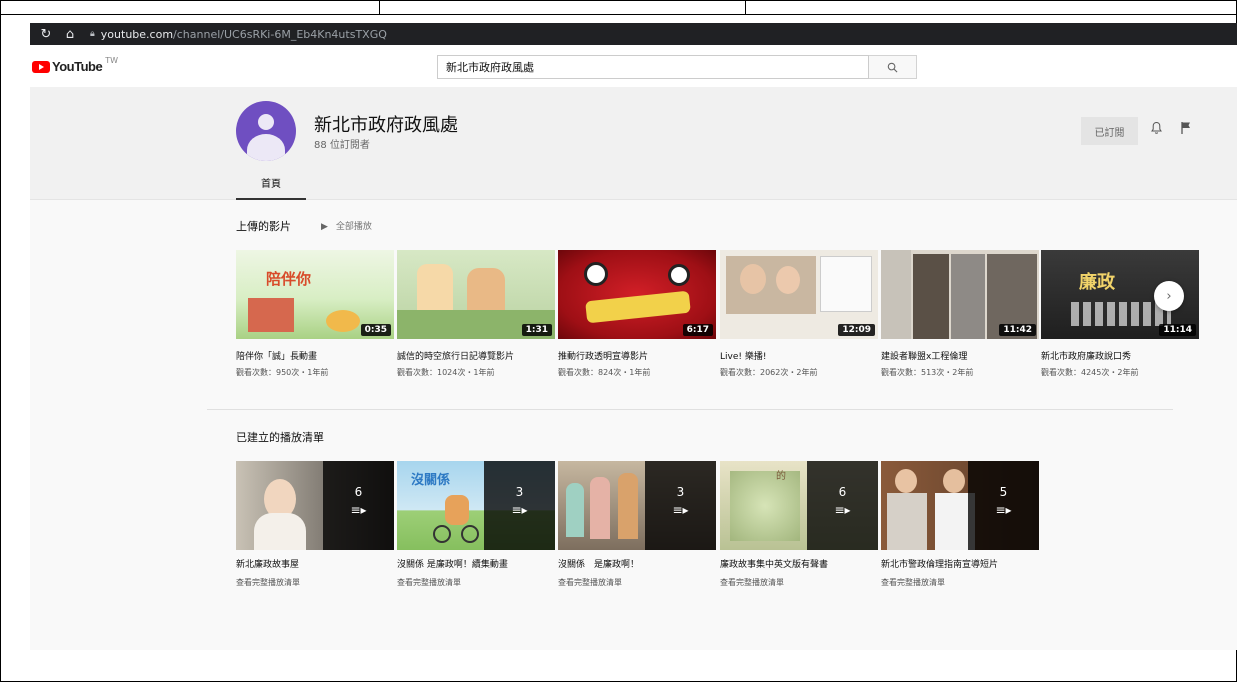  Describe the element at coordinates (856, 330) in the screenshot. I see `video-duration: 12:09` at that location.